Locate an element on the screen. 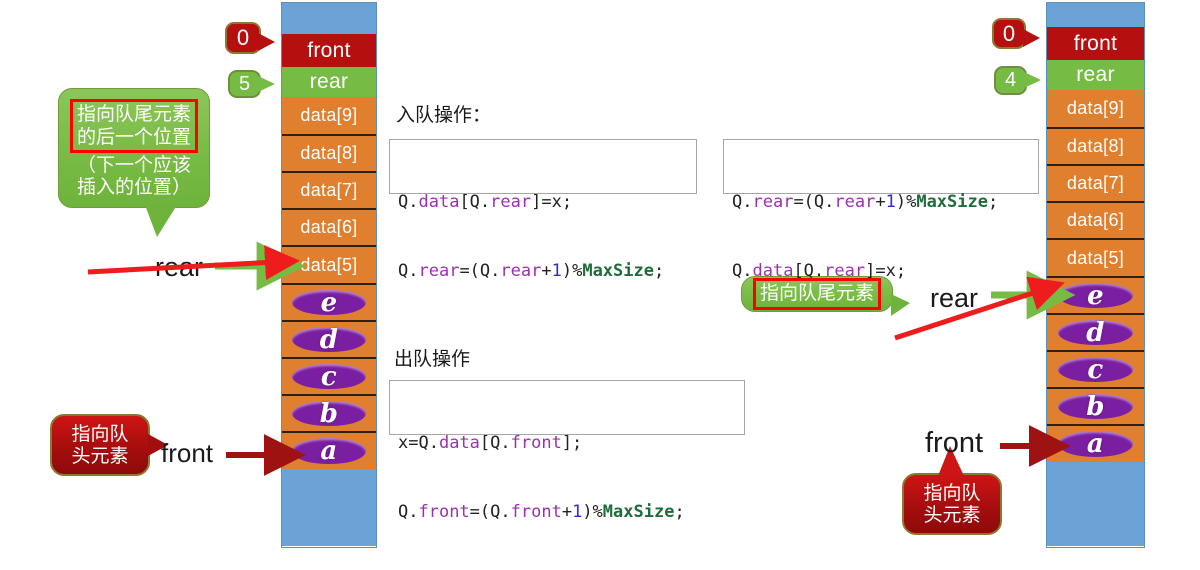 The width and height of the screenshot is (1200, 570). right-item-label-c: c is located at coordinates (1095, 369).